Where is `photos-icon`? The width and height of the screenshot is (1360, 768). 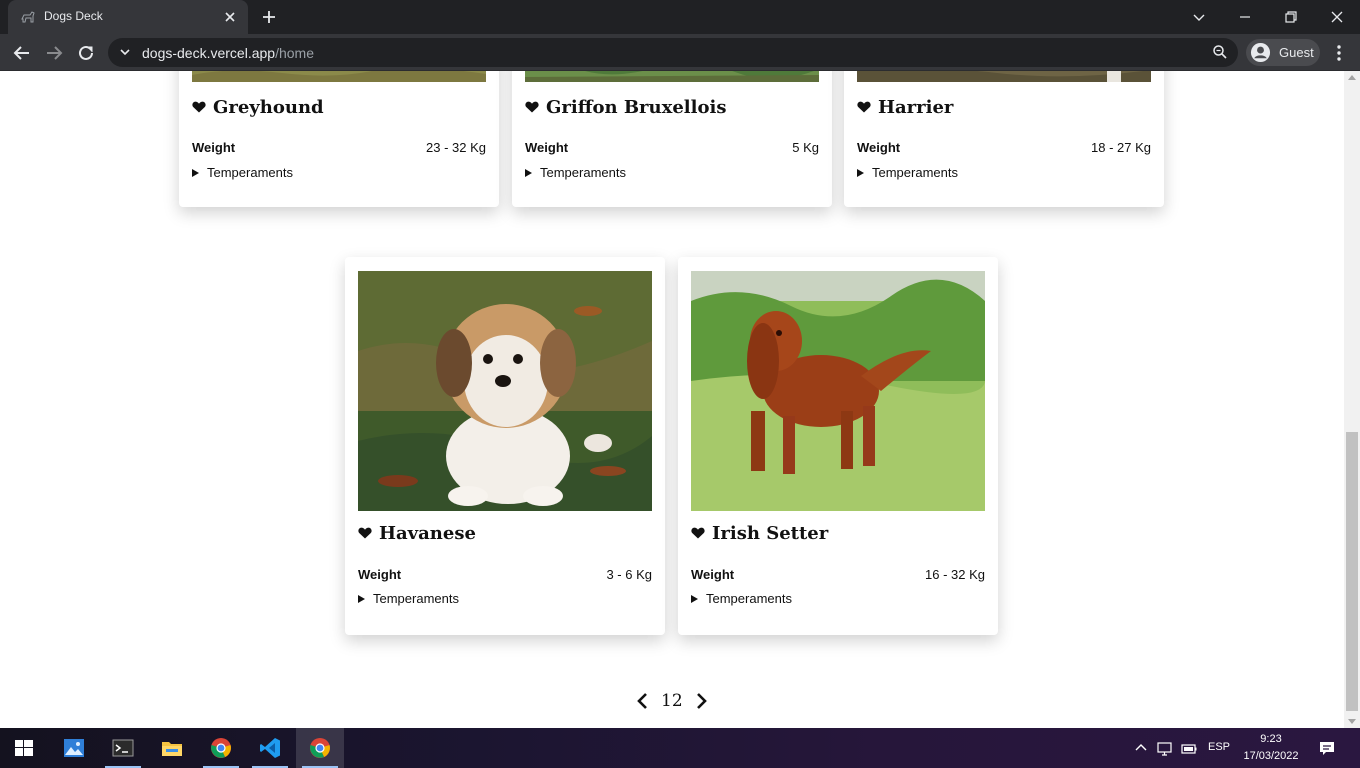
photos-icon is located at coordinates (74, 748).